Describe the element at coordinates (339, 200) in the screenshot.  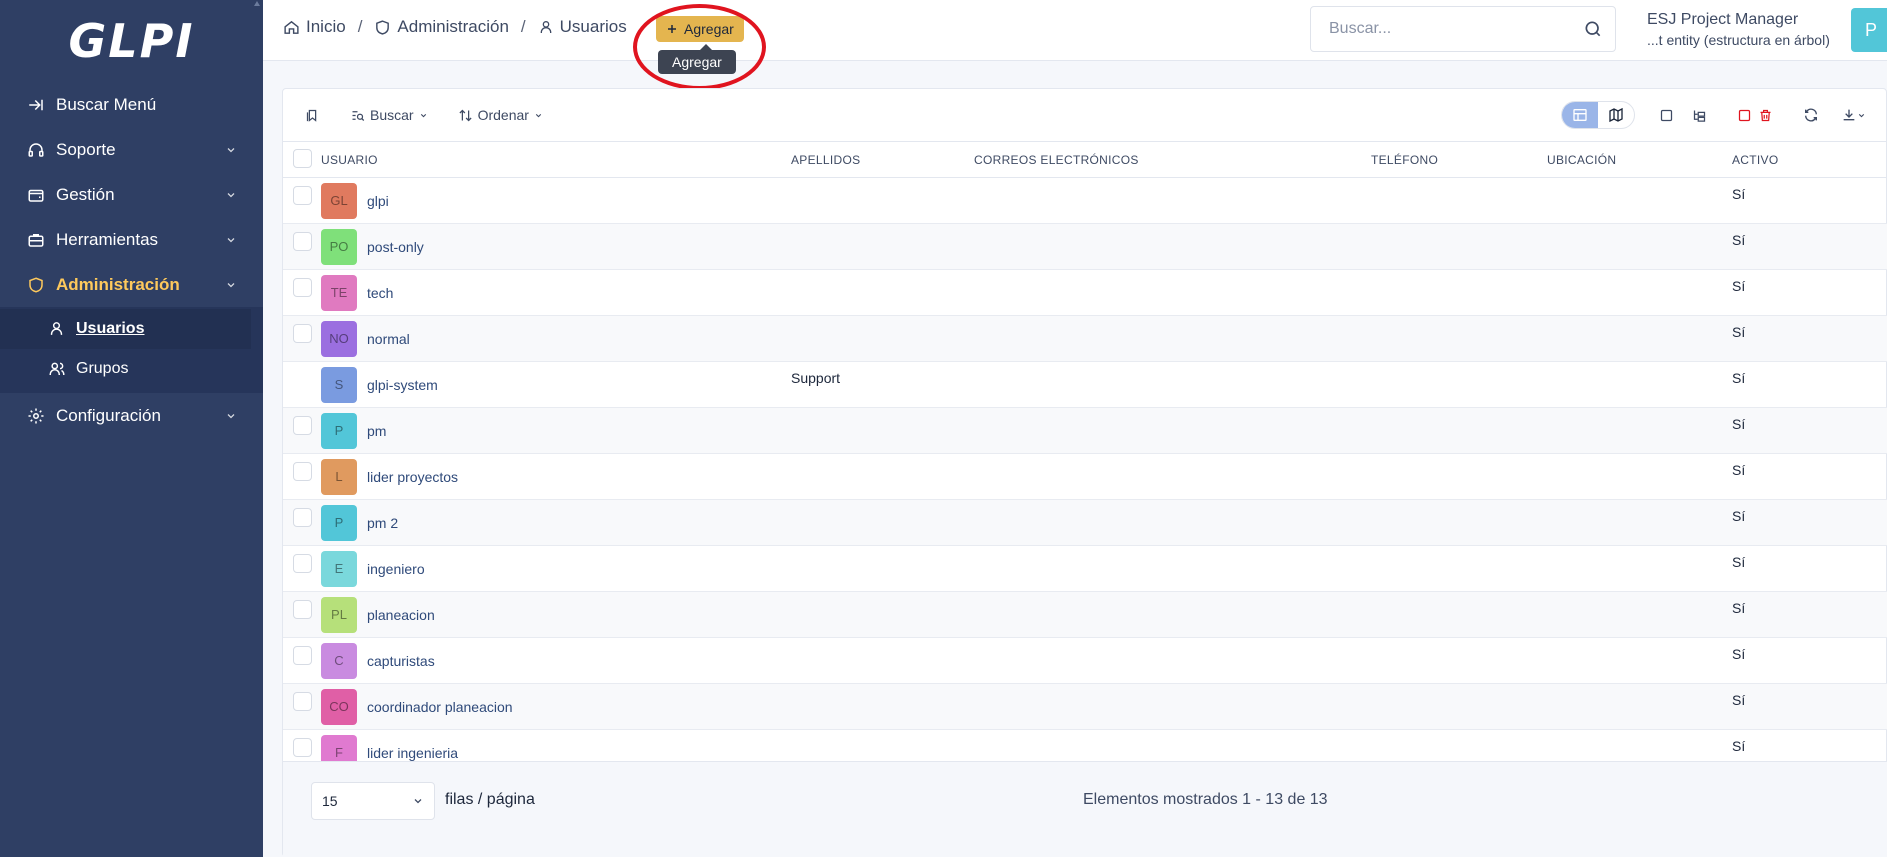
I see `user-avatar: GL` at that location.